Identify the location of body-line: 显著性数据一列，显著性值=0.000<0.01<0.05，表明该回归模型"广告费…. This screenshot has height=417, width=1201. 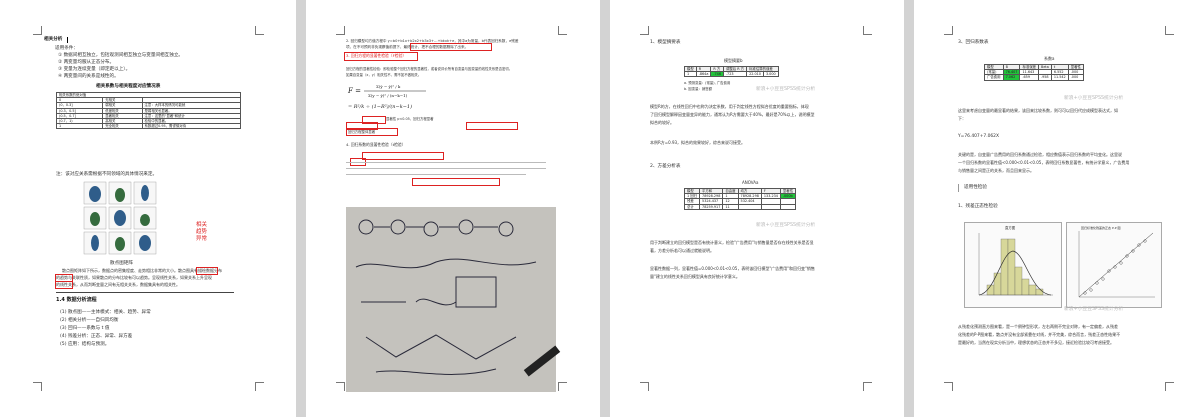
(732, 268).